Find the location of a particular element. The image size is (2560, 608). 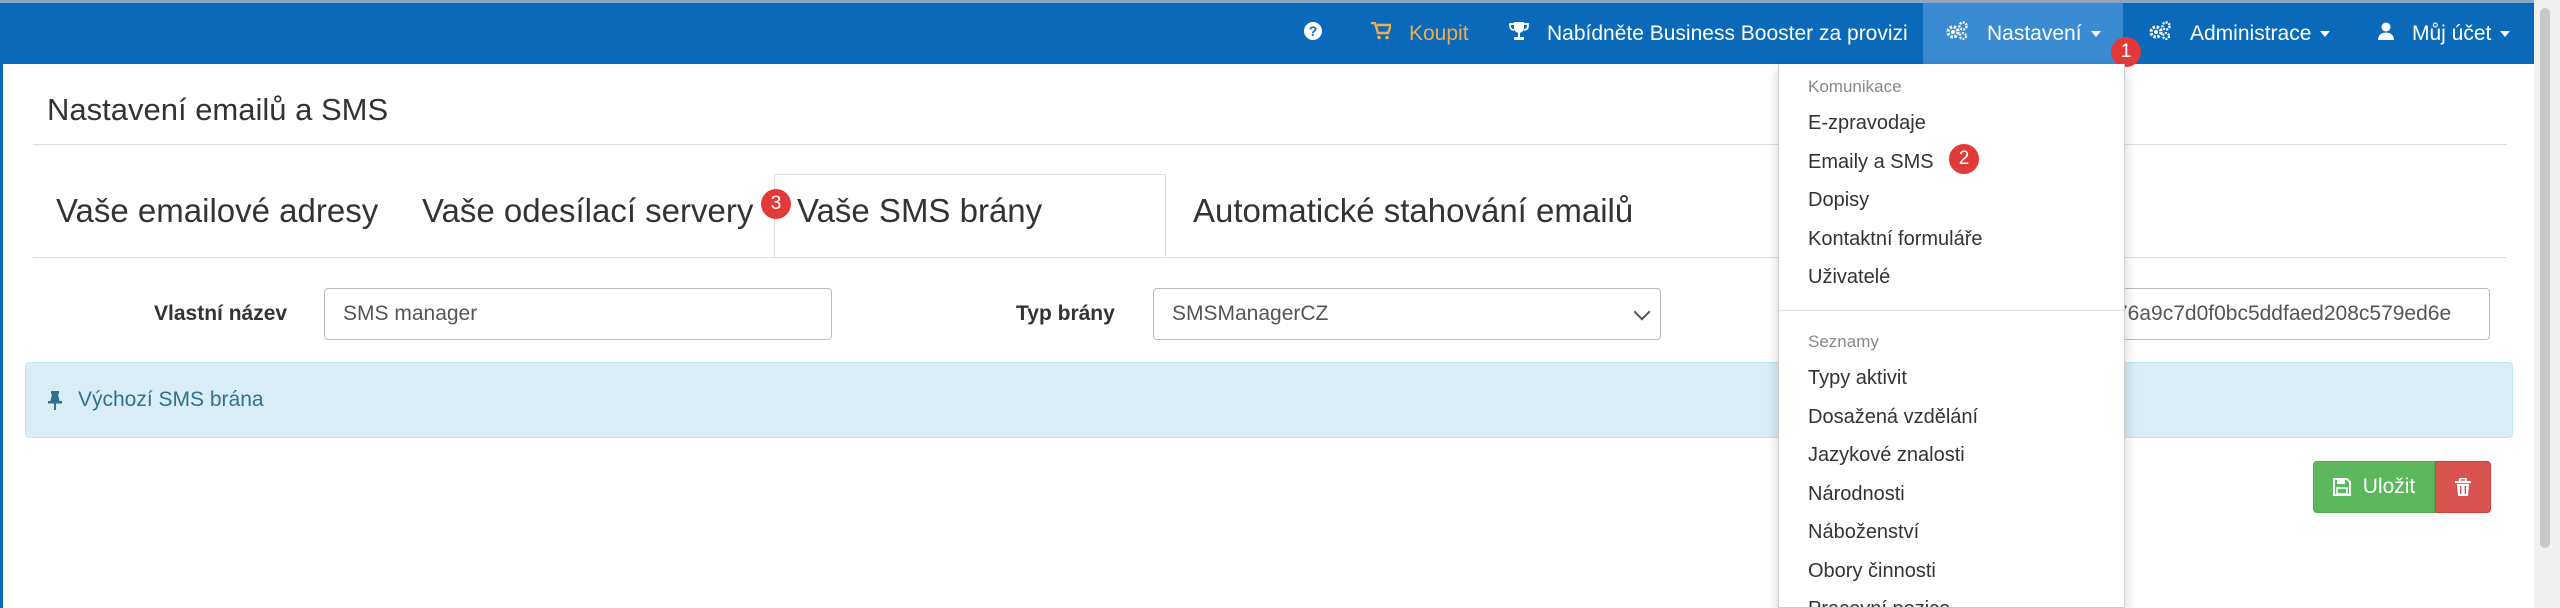

window-scrollbar-thumb is located at coordinates (2545, 278).